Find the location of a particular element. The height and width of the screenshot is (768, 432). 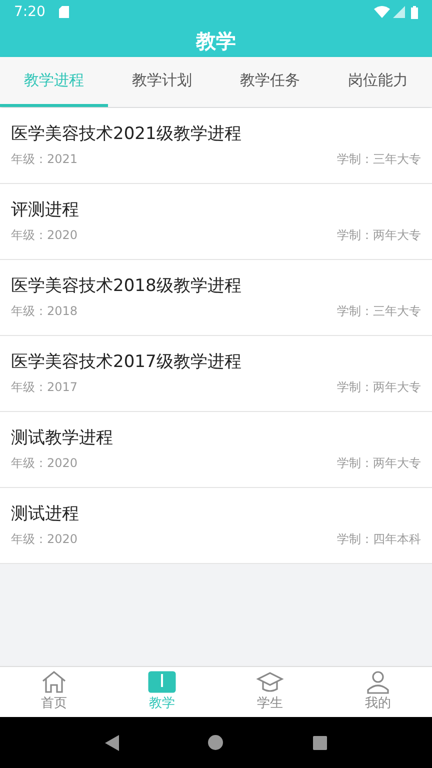

grade-text: 年级：2021 is located at coordinates (44, 159).